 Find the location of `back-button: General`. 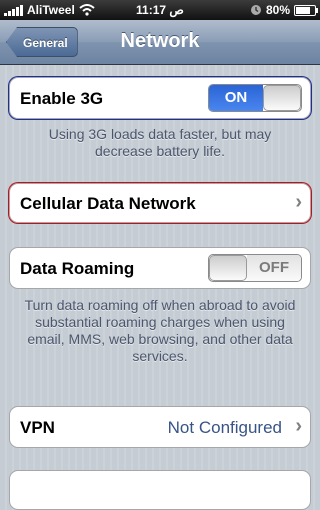

back-button: General is located at coordinates (42, 42).